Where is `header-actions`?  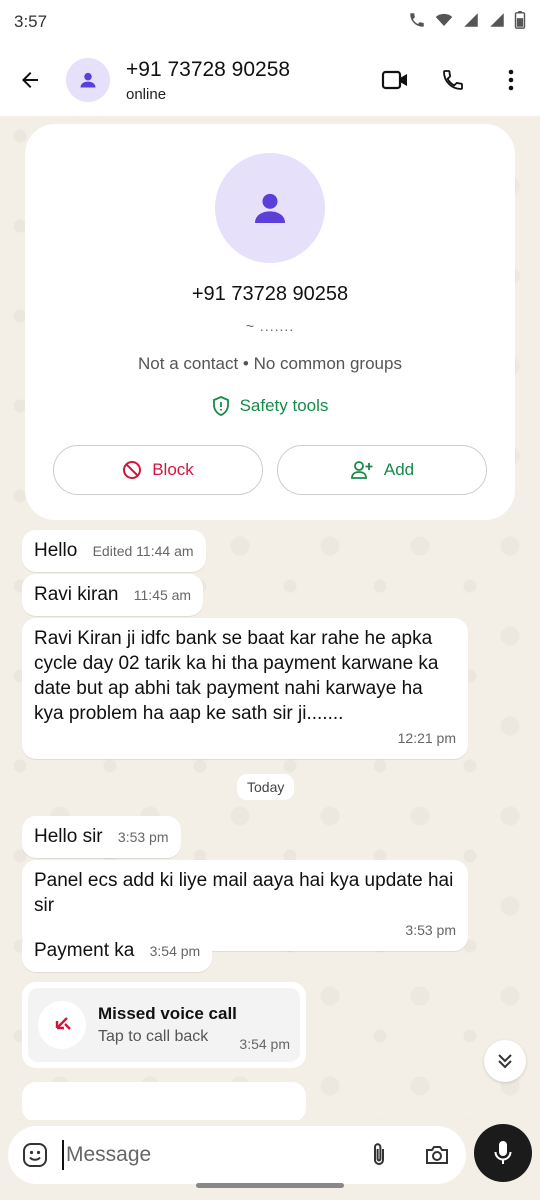
header-actions is located at coordinates (453, 80).